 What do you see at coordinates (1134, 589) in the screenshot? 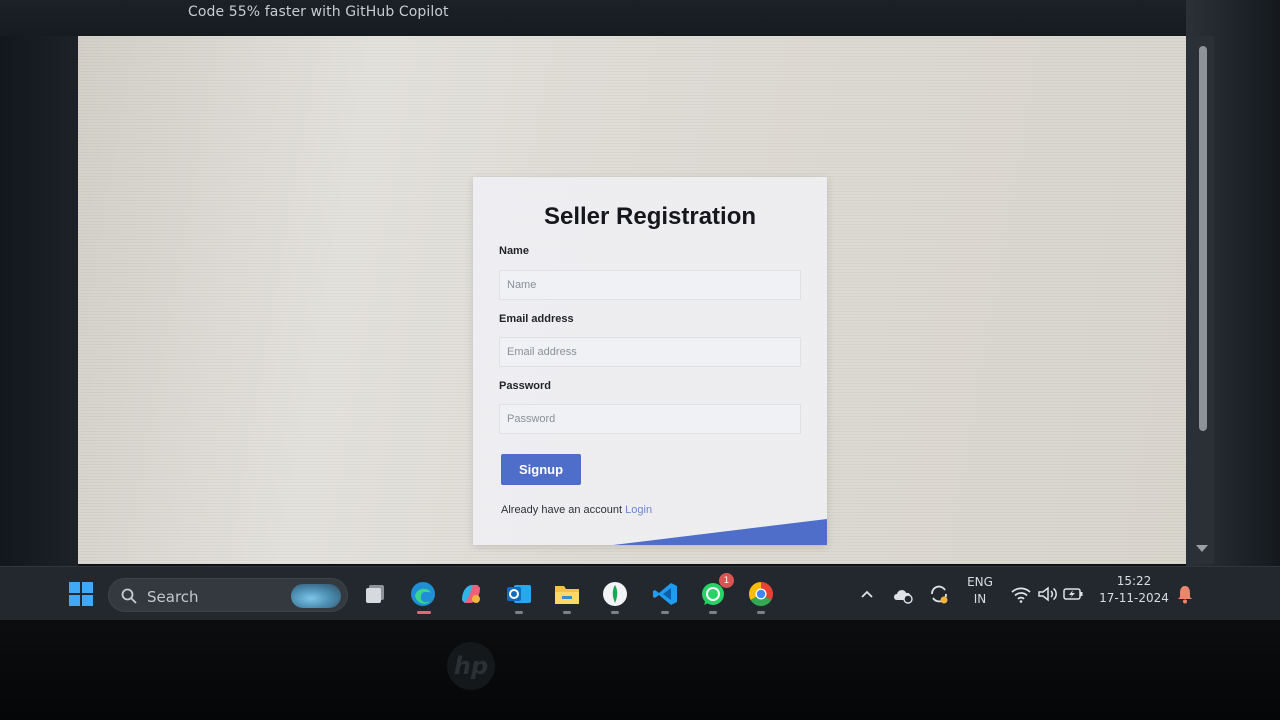
I see `system-clock: 15:22 17-11-2024` at bounding box center [1134, 589].